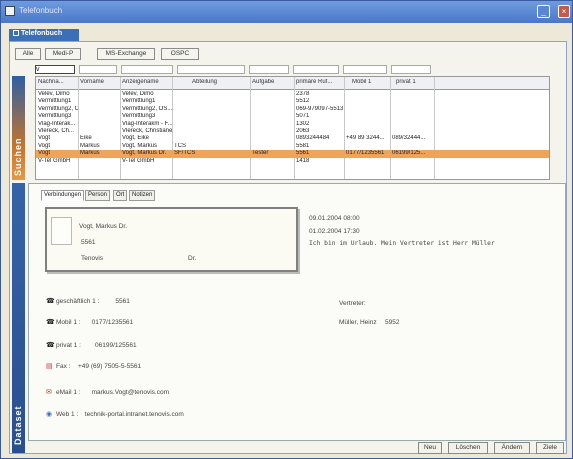 Image resolution: width=573 pixels, height=459 pixels. Describe the element at coordinates (18, 156) in the screenshot. I see `sidebar-suchen-label: Suchen` at that location.